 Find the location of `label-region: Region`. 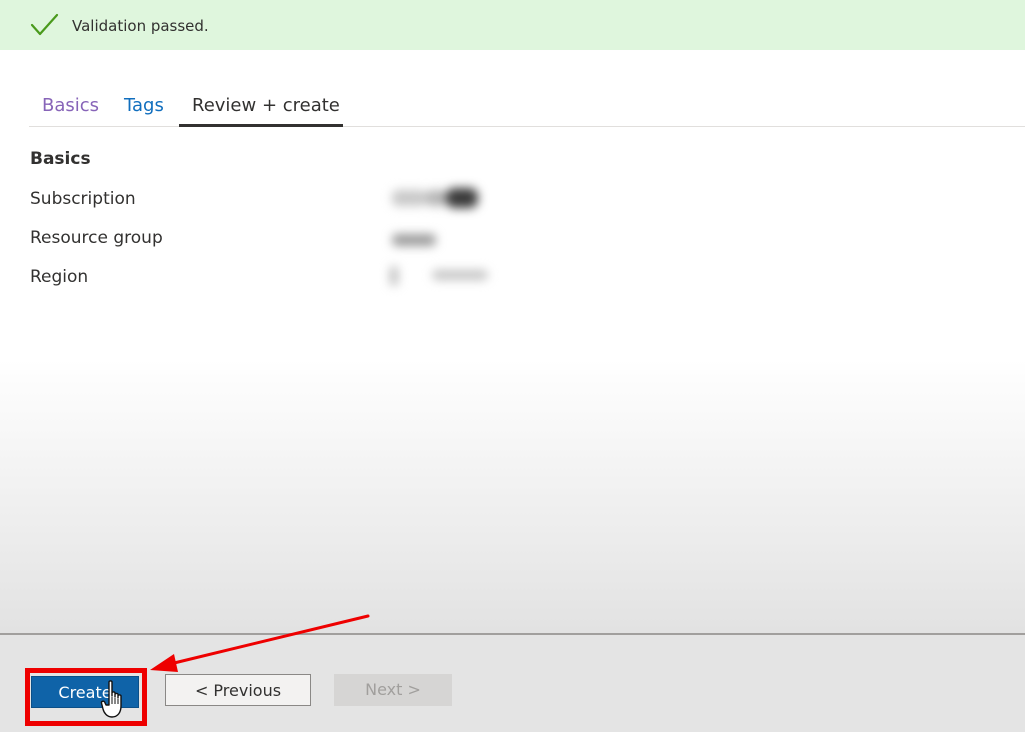

label-region: Region is located at coordinates (59, 277).